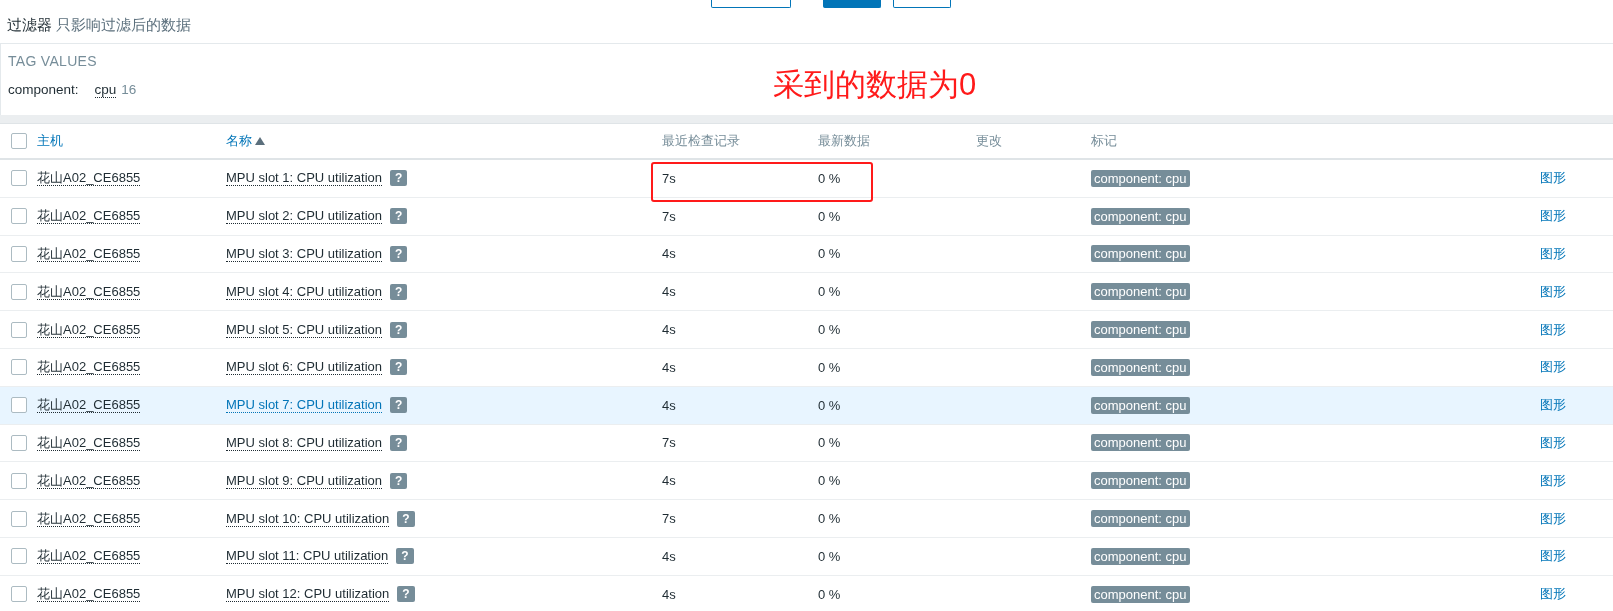  I want to click on table-row: 花山A02_CE6855 MPU slot 10: CPU utilization ? 7s 0 % component: cpu 图形, so click(806, 519).